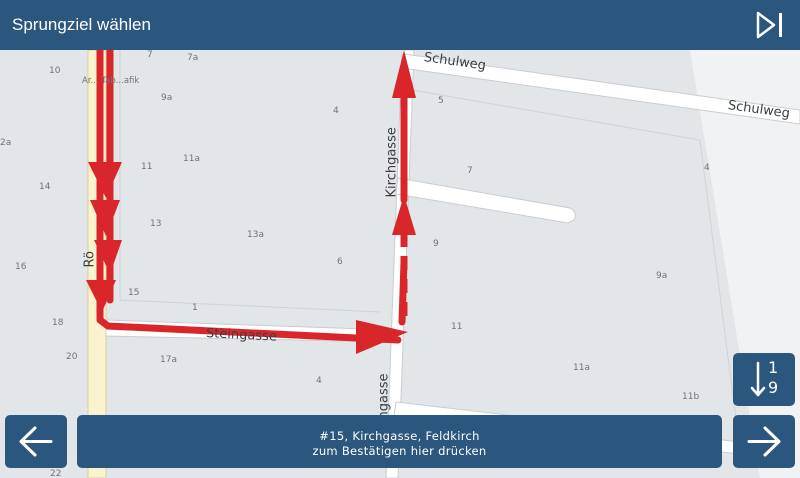 This screenshot has width=800, height=478. I want to click on sort-label-bottom: 9, so click(773, 387).